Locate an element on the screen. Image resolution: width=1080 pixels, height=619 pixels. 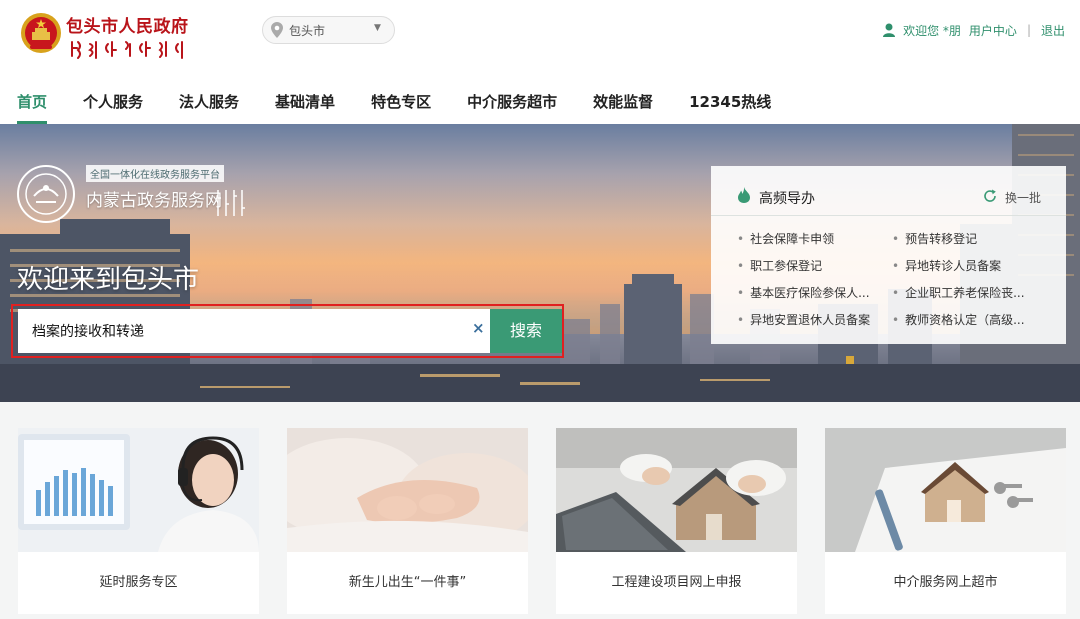
service-card-agency-market: 中介服务网上超市 is located at coordinates (945, 521).